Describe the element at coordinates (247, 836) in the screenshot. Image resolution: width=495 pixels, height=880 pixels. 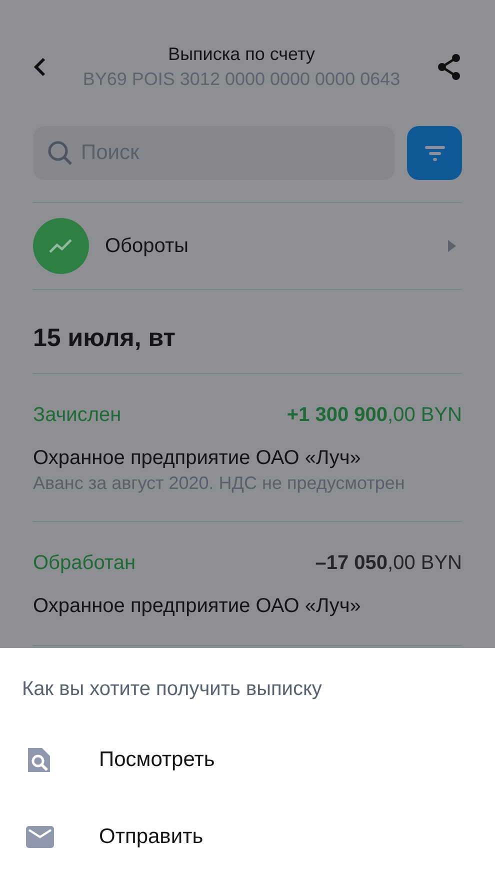
I see `sheet-option: Отправить` at that location.